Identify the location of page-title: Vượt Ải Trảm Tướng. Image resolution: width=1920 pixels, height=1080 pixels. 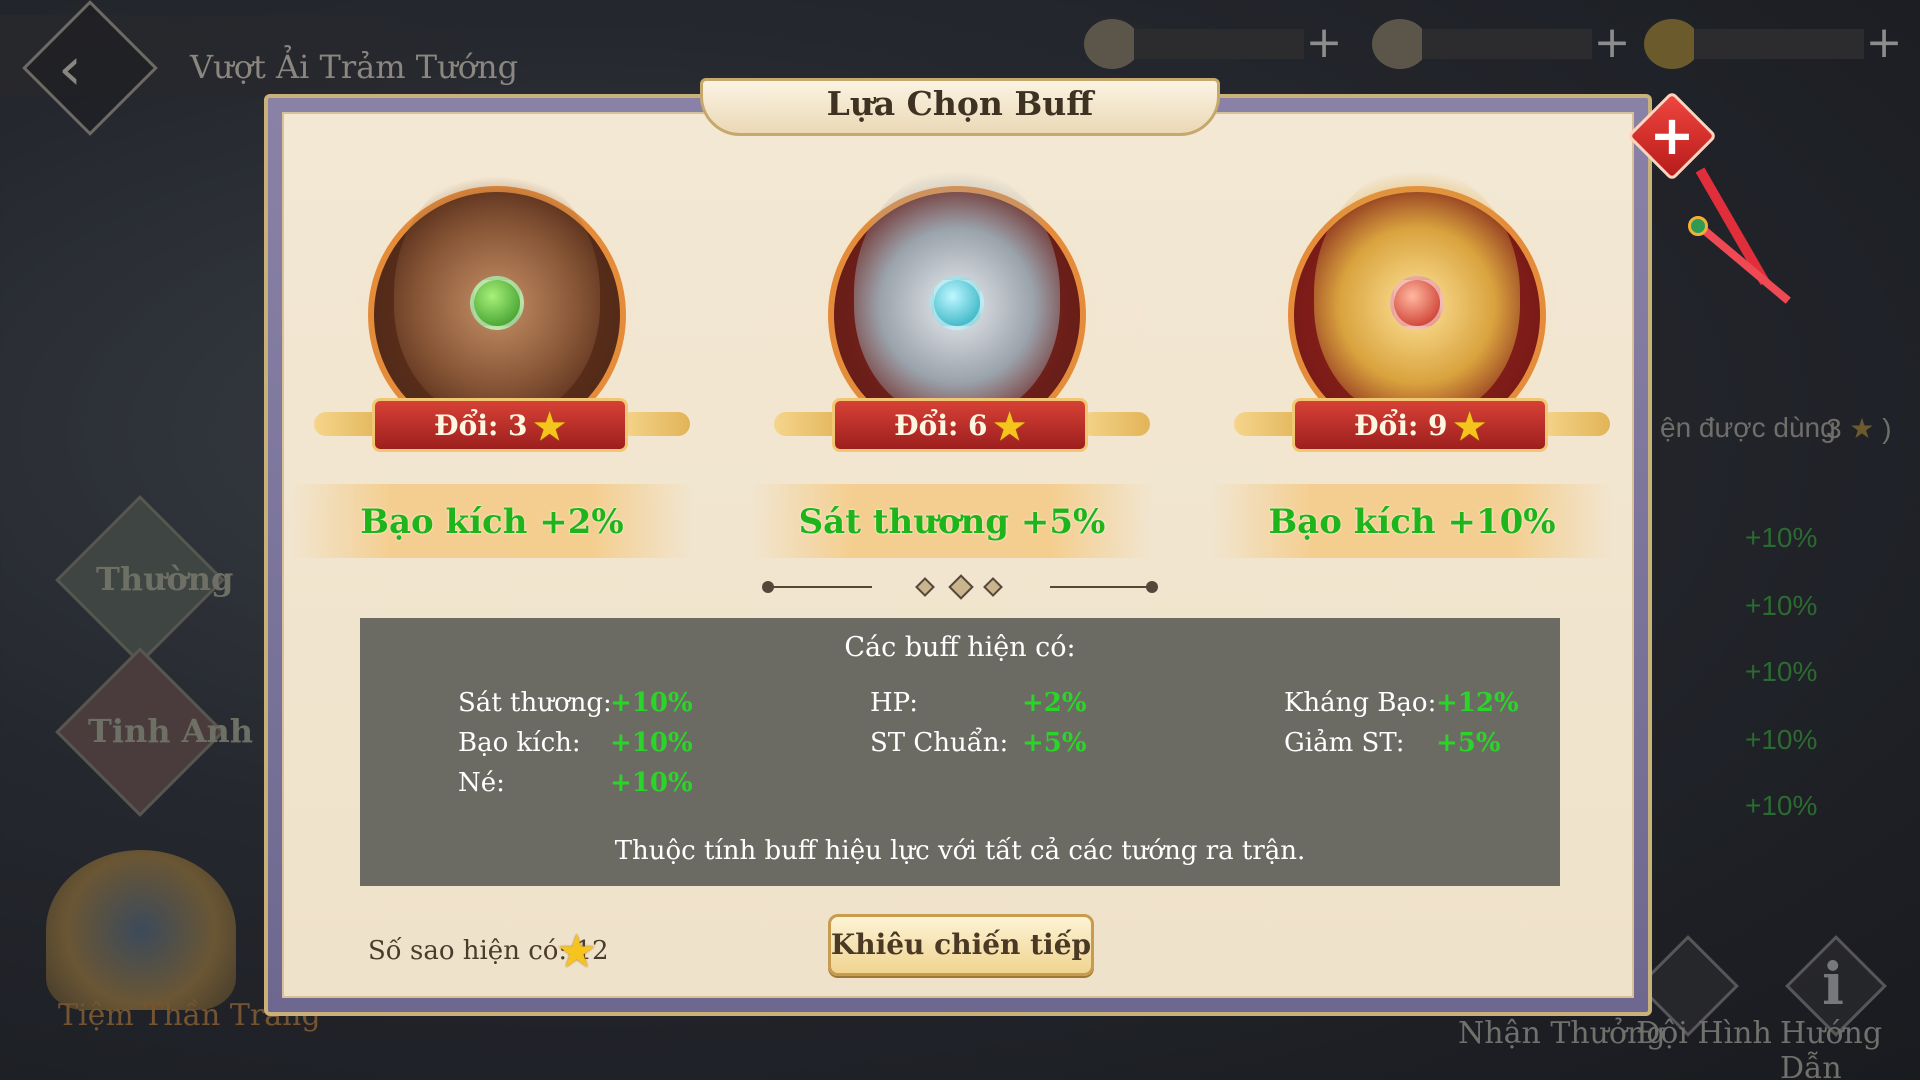
(354, 67).